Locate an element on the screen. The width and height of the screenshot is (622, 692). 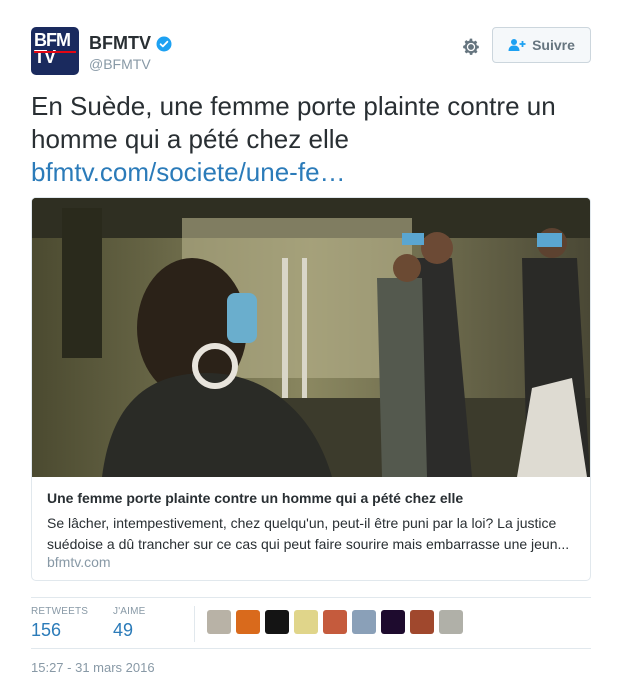
follow-button: Suivre is located at coordinates (541, 45).